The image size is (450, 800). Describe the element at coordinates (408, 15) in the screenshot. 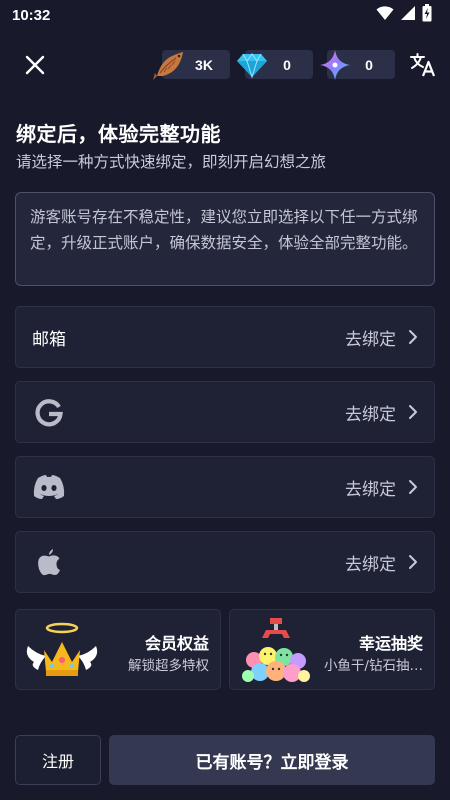

I see `signal-icon` at that location.